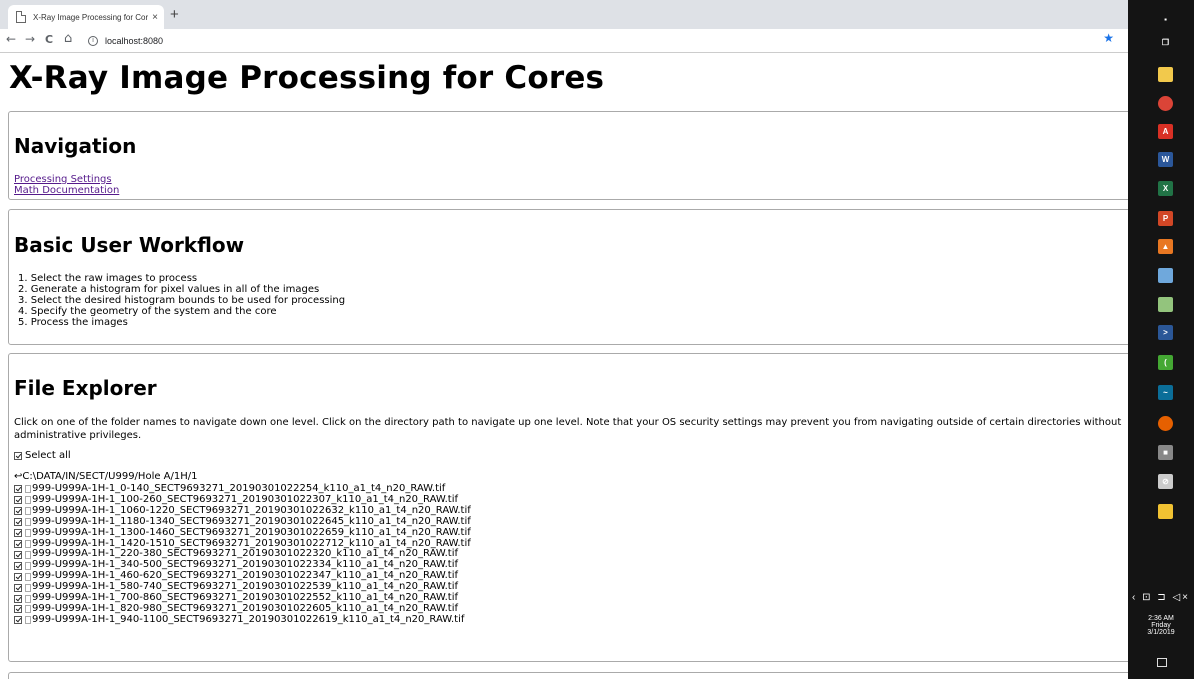  What do you see at coordinates (1165, 103) in the screenshot?
I see `chrome-icon` at bounding box center [1165, 103].